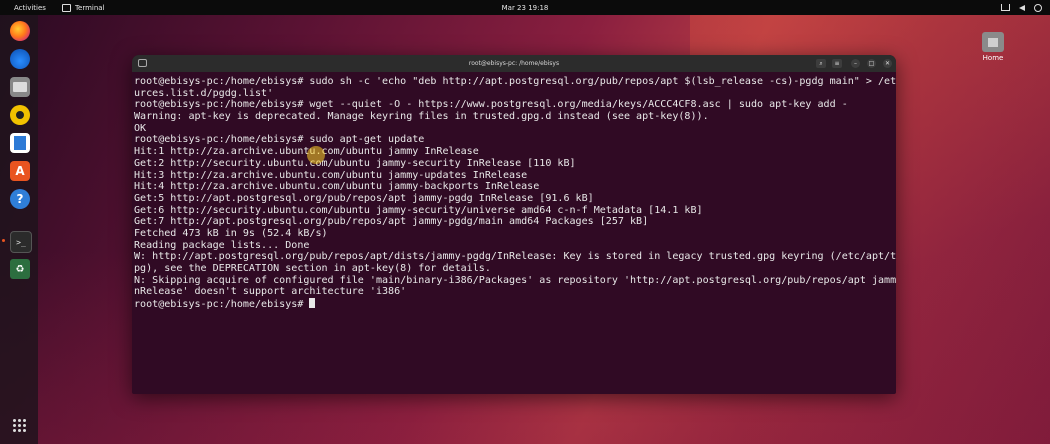  Describe the element at coordinates (855, 63) in the screenshot. I see `minimize-icon: –` at that location.